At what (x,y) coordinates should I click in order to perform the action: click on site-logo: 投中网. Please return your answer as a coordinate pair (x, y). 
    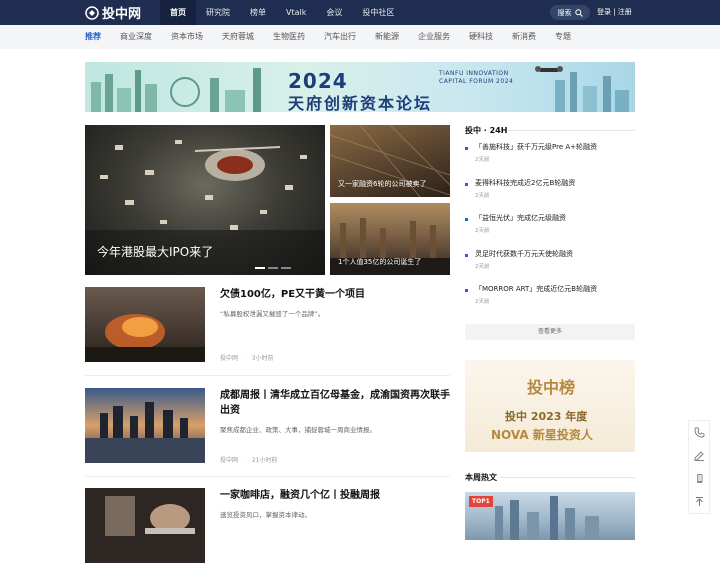
    Looking at the image, I should click on (113, 13).